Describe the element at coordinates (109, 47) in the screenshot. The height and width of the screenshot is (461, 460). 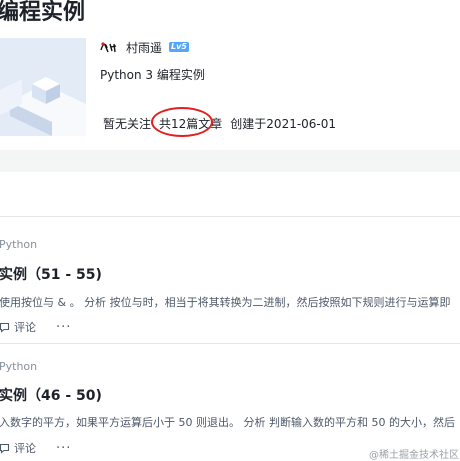
I see `avatar` at that location.